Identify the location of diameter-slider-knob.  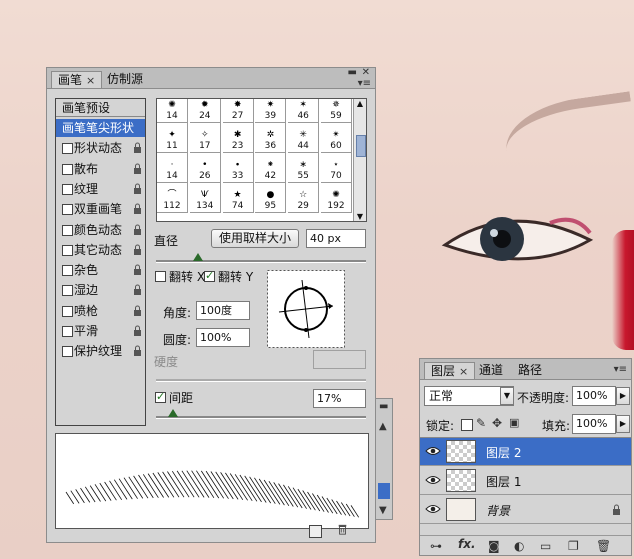
(198, 257).